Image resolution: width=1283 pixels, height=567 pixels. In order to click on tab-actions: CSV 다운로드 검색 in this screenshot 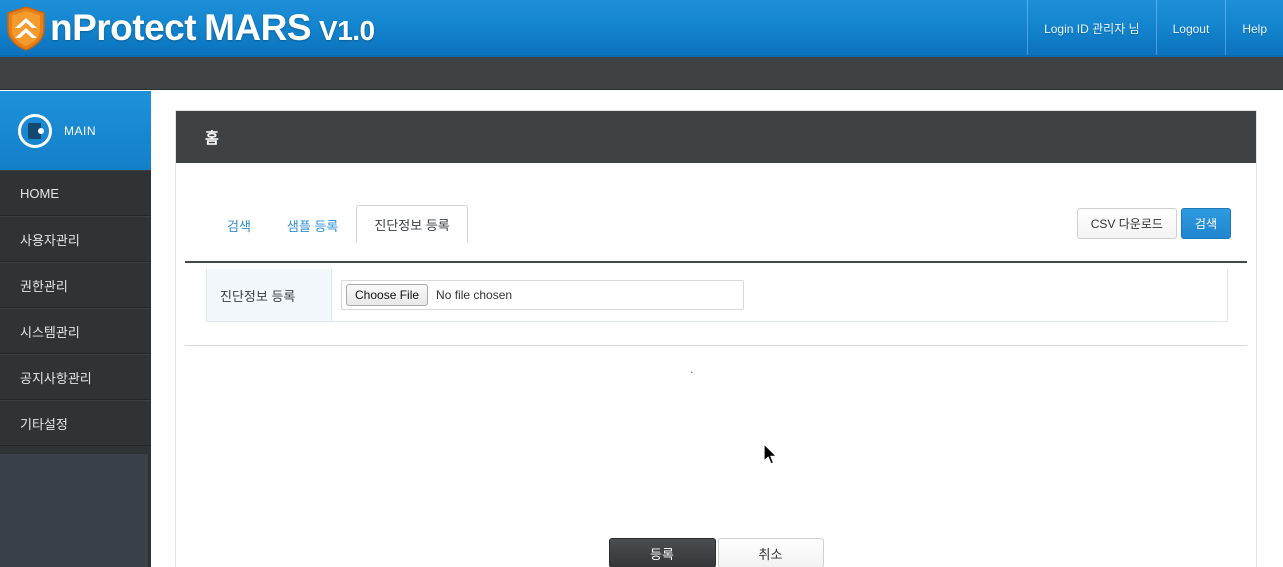, I will do `click(1153, 223)`.